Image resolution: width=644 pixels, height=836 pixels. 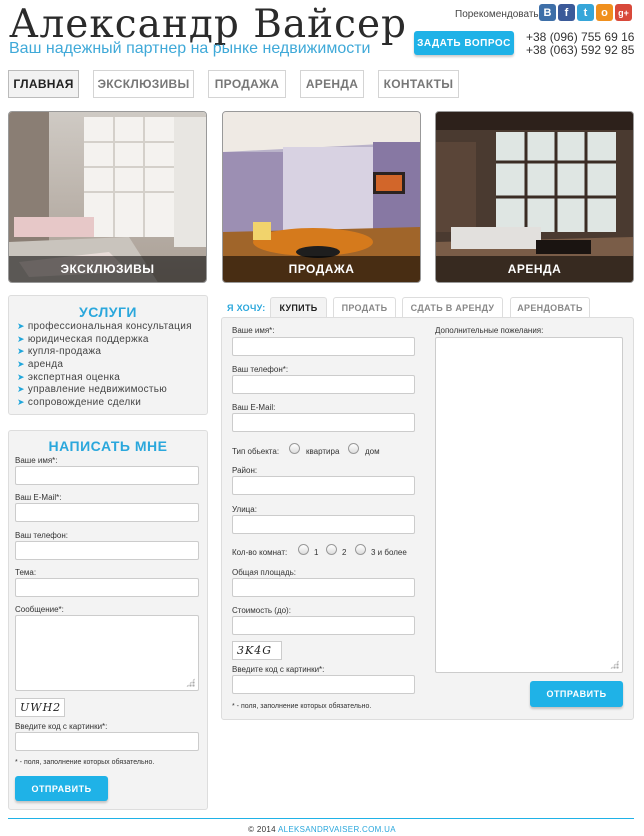 What do you see at coordinates (321, 197) in the screenshot?
I see `tile-sale: ПРОДАЖА` at bounding box center [321, 197].